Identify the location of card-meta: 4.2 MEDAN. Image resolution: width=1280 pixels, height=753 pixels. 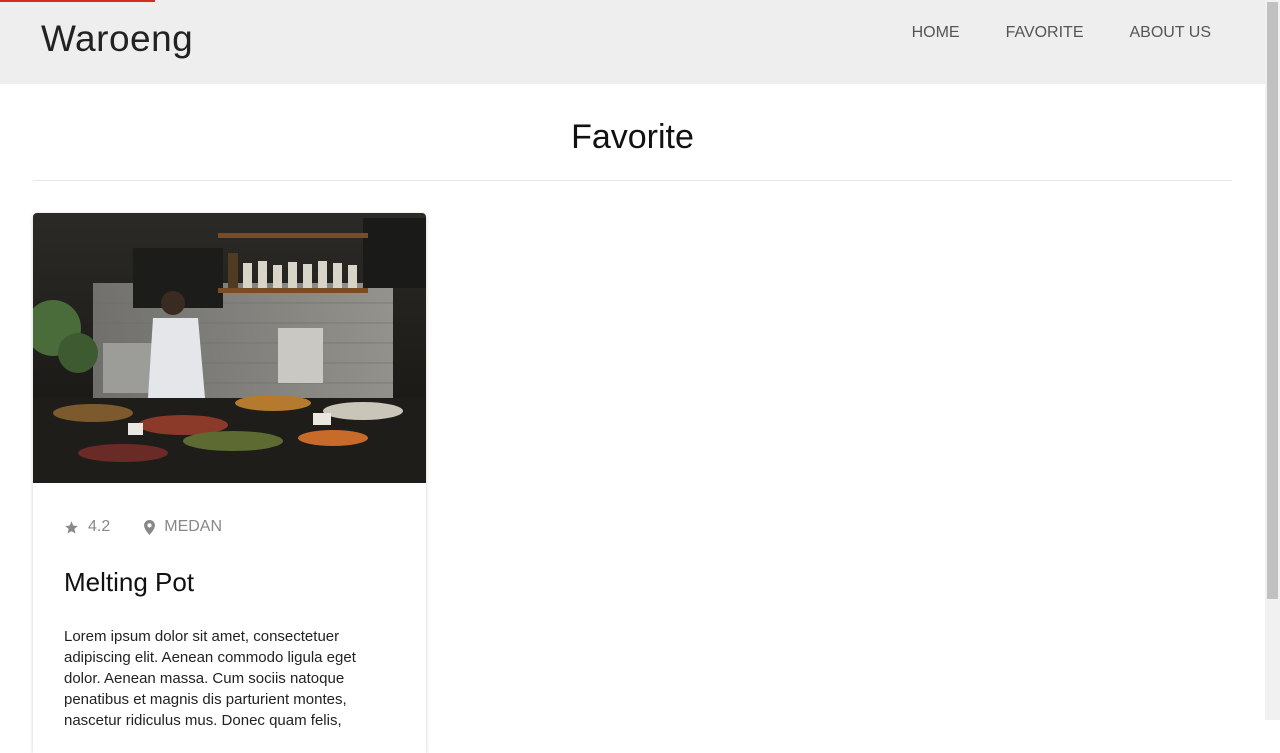
(143, 527).